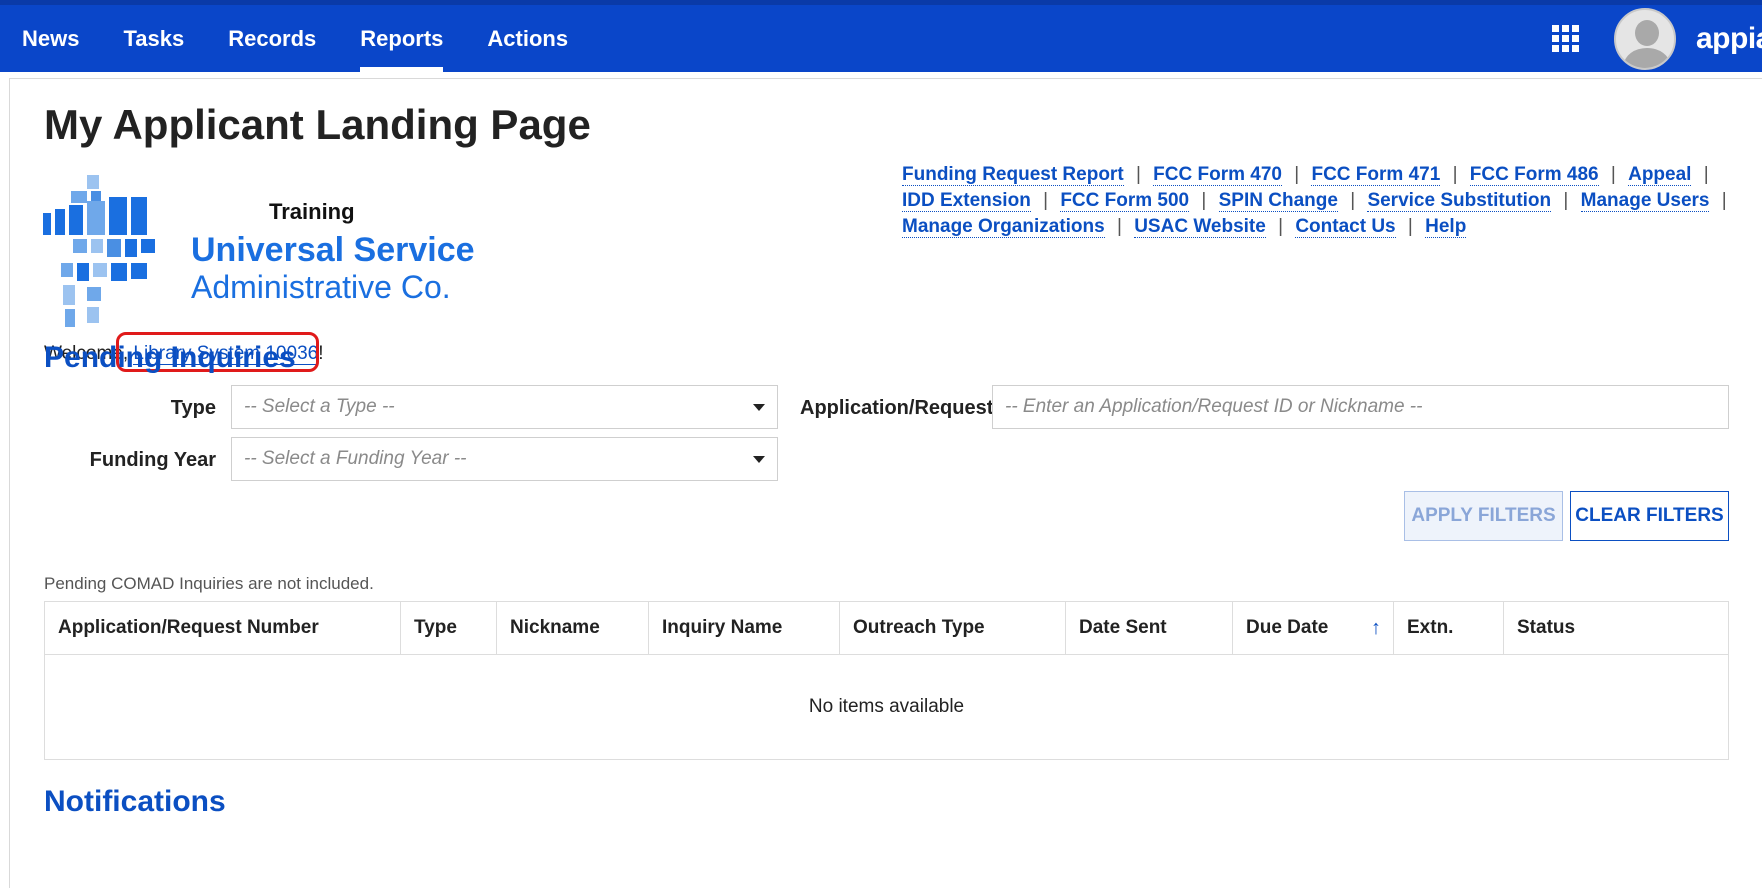 The width and height of the screenshot is (1762, 888). I want to click on quick-link-manage-users: Manage Users, so click(1645, 201).